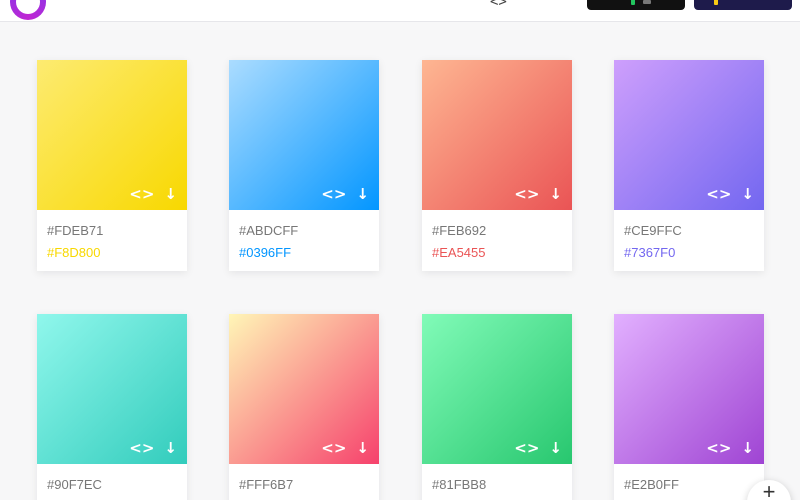  I want to click on gradient-card: <> ↓ #CE9FFC #7367F0, so click(689, 165).